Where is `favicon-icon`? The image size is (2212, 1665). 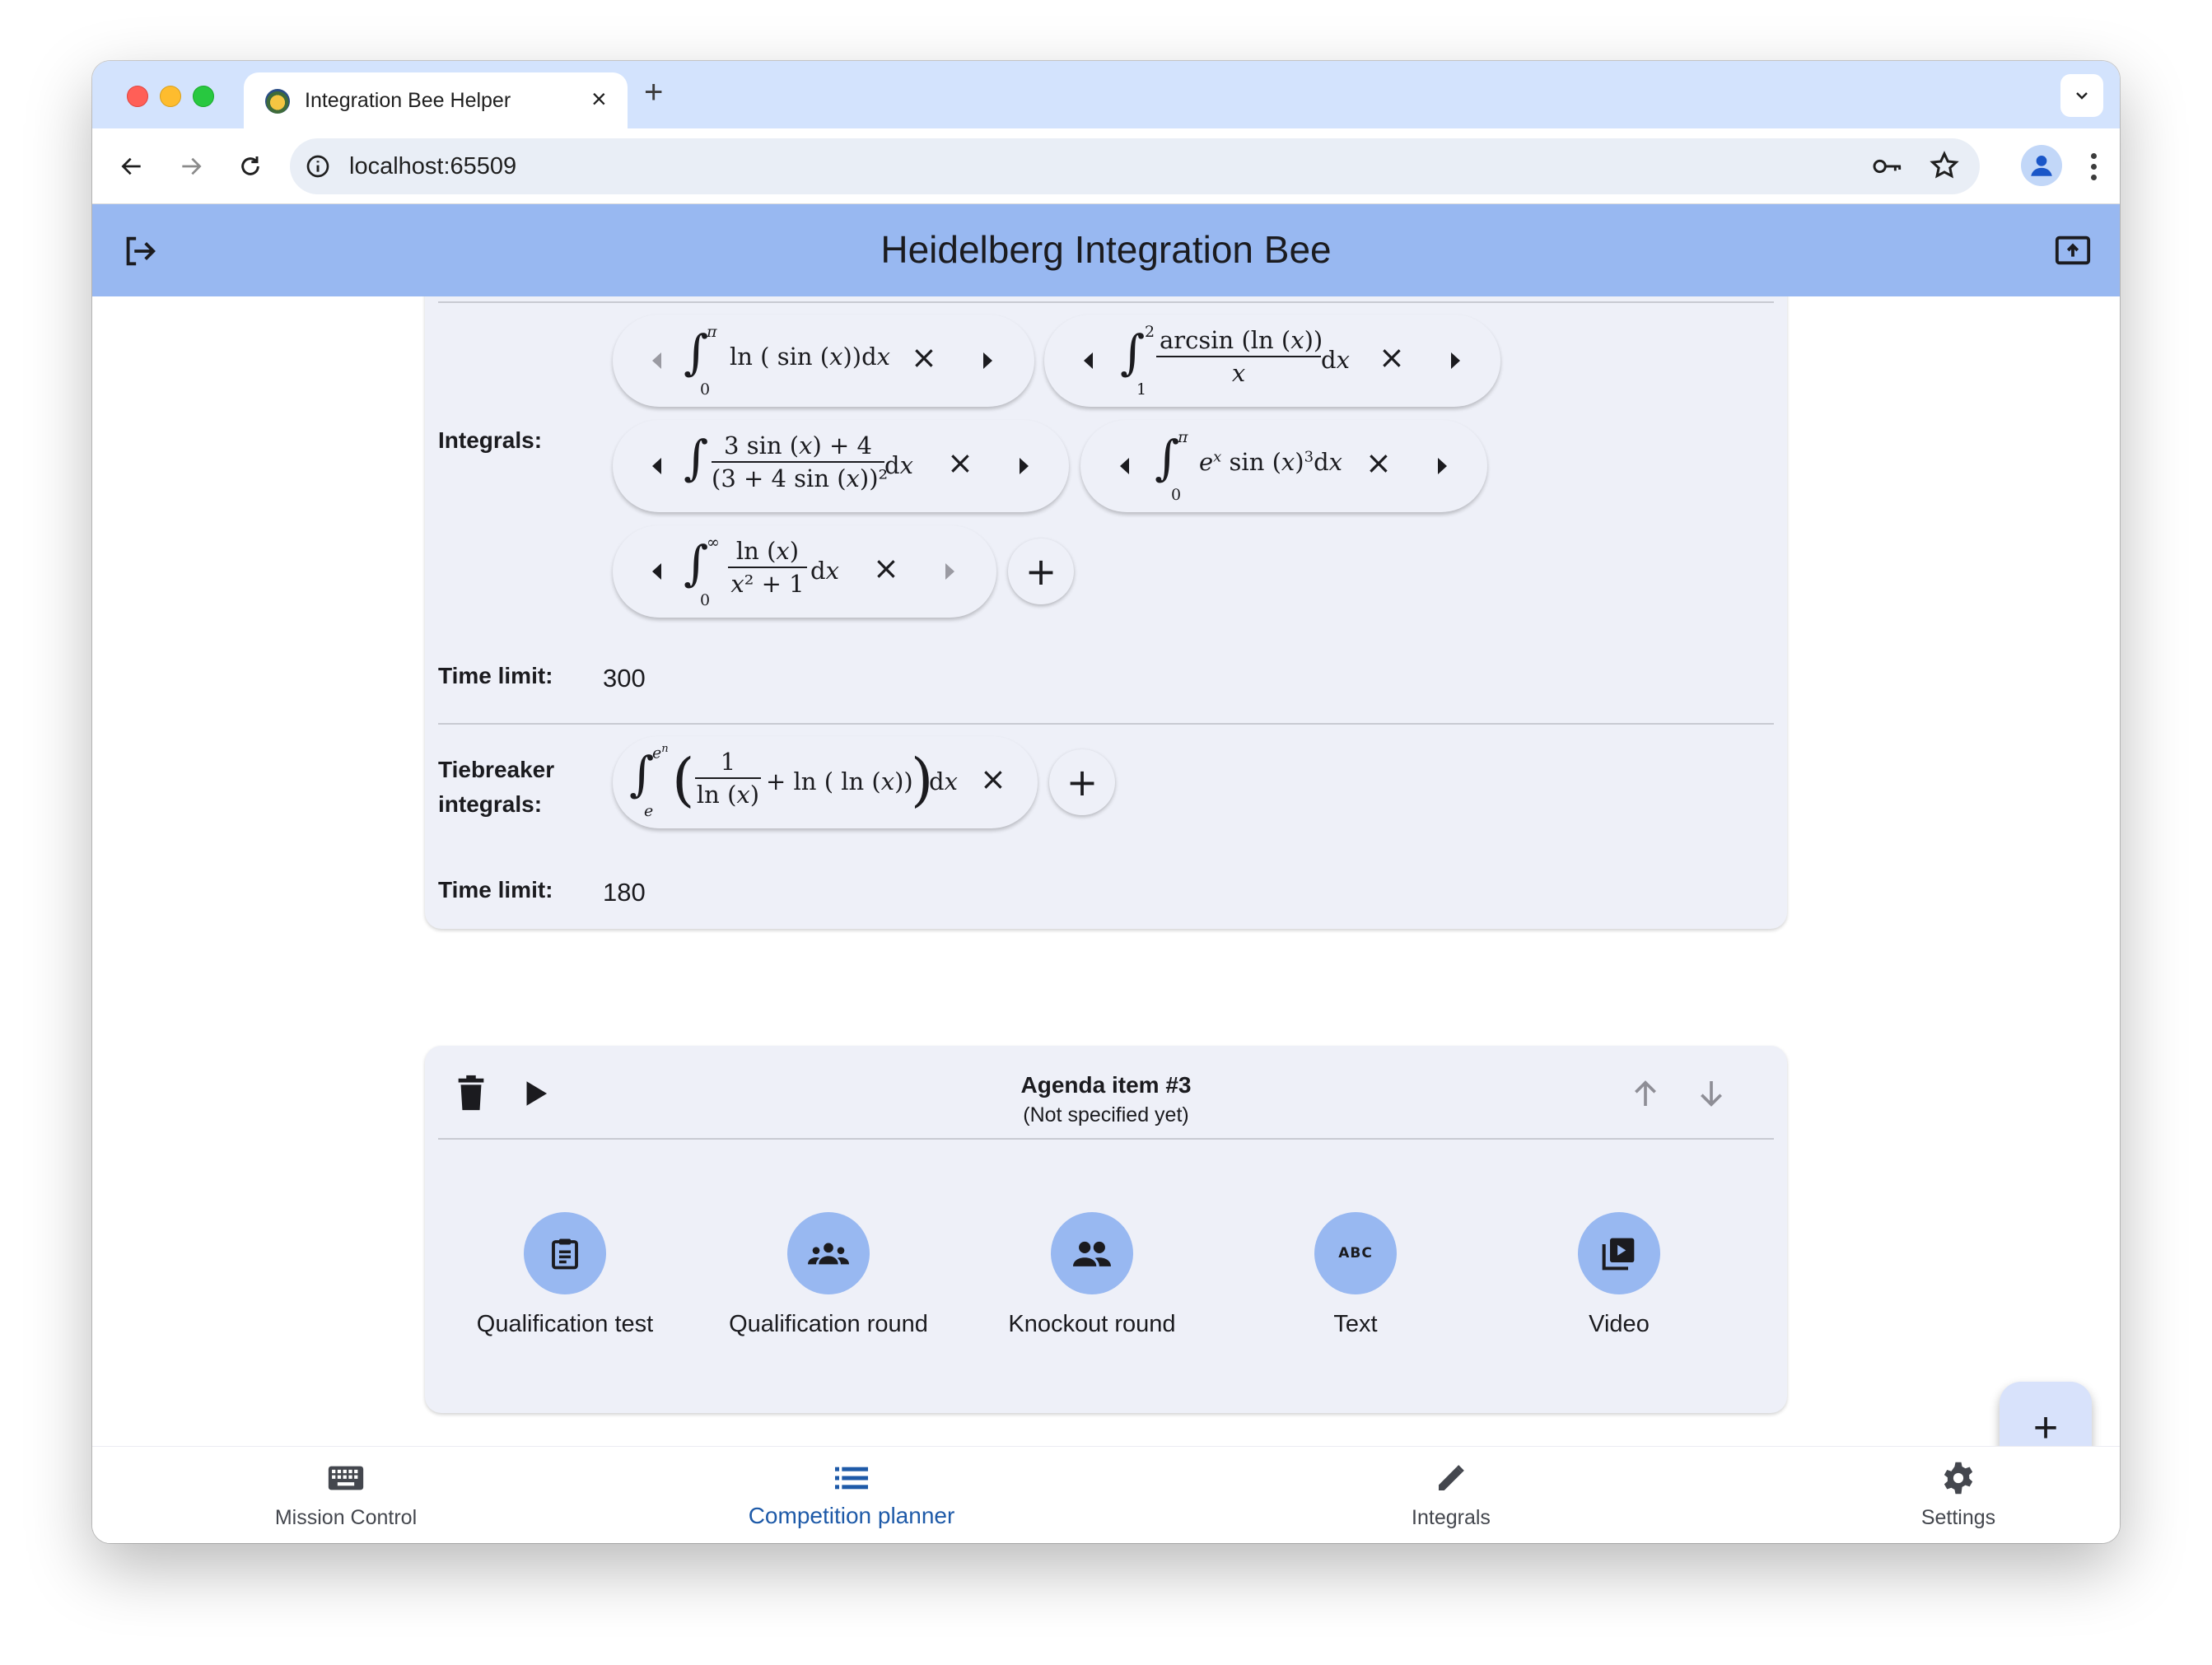 favicon-icon is located at coordinates (277, 101).